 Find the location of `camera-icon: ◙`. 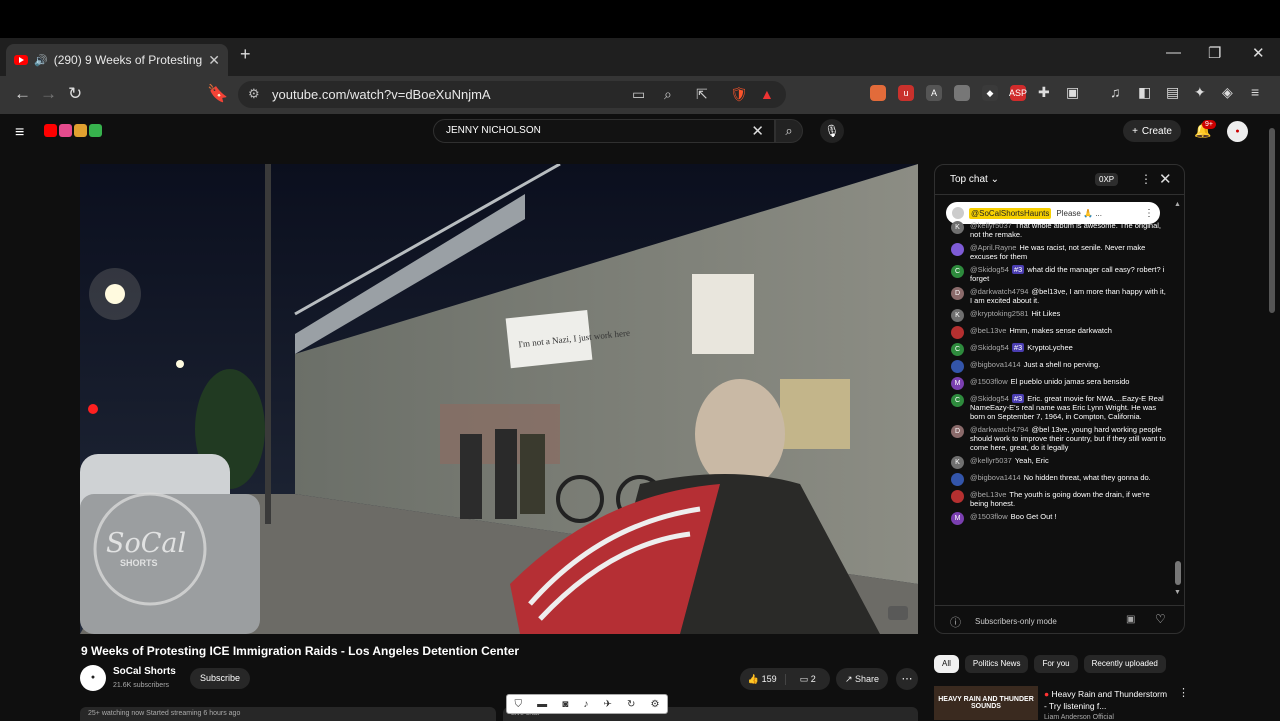

camera-icon: ◙ is located at coordinates (565, 704).